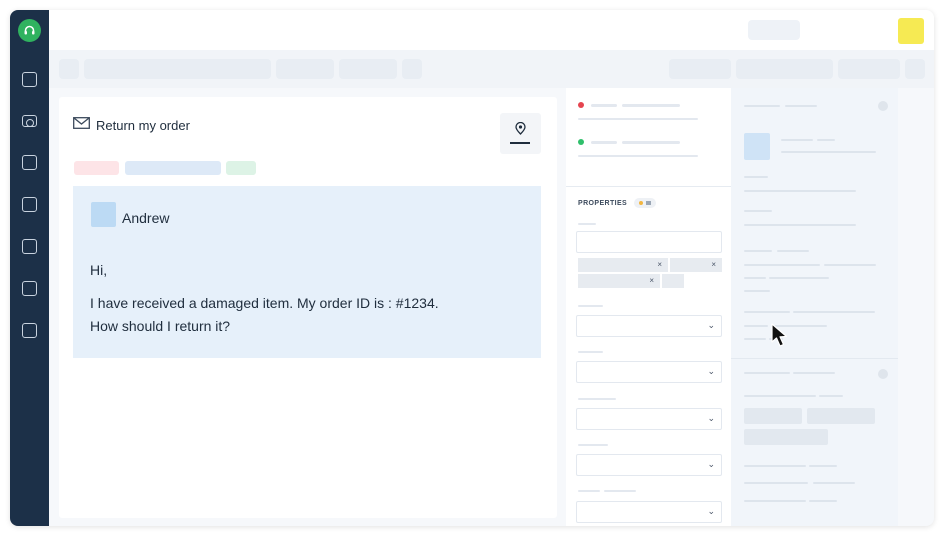 The height and width of the screenshot is (540, 947). What do you see at coordinates (96, 168) in the screenshot?
I see `tag-red` at bounding box center [96, 168].